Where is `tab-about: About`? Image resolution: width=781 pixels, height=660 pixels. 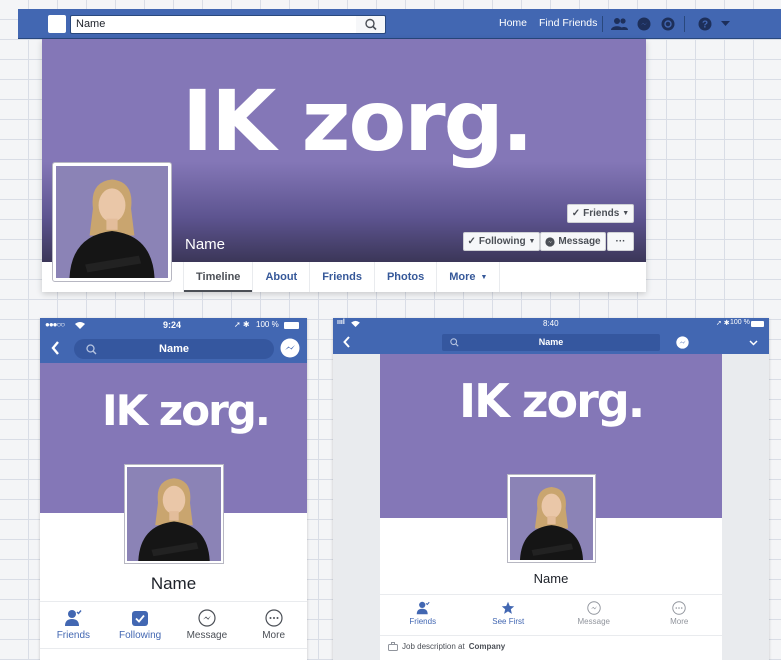
tab-about: About is located at coordinates (282, 277).